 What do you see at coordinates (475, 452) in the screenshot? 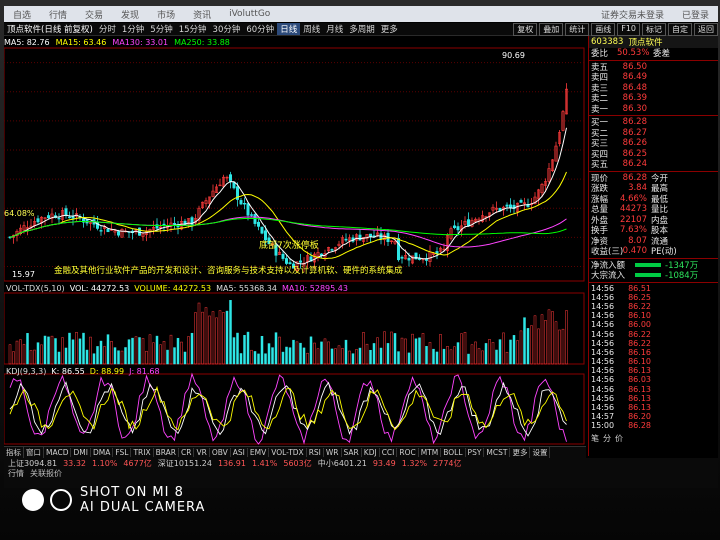
I see `indicator-tab: PSY` at bounding box center [475, 452].